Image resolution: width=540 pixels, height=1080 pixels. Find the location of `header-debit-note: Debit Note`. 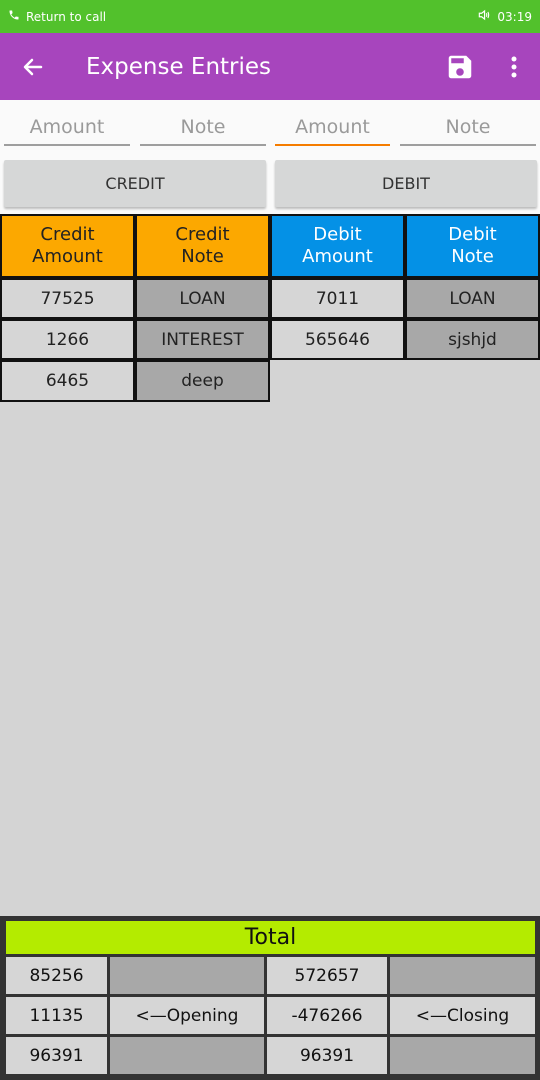

header-debit-note: Debit Note is located at coordinates (472, 246).